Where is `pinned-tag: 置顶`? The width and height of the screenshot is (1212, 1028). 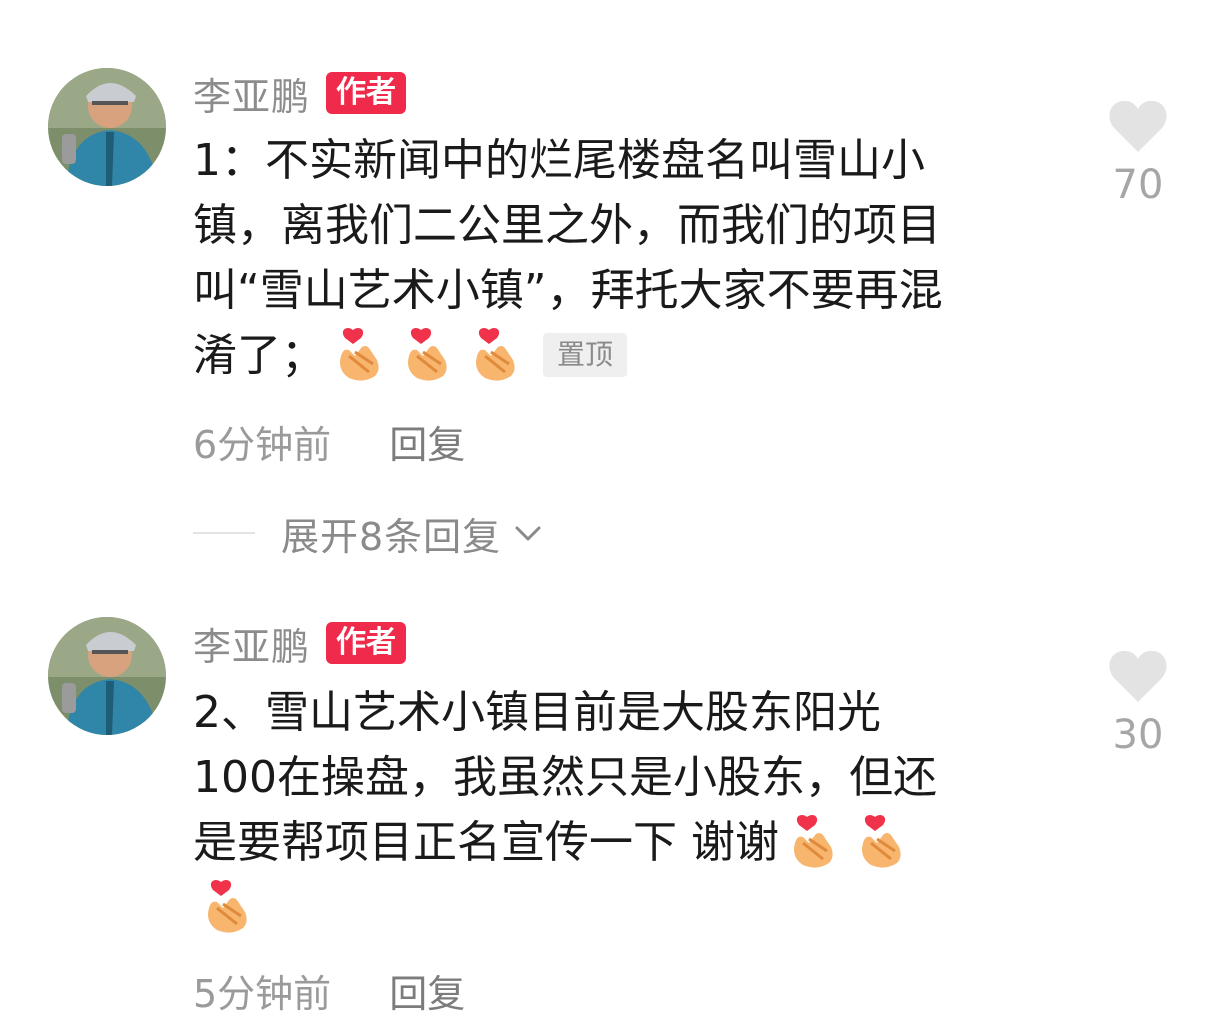
pinned-tag: 置顶 is located at coordinates (585, 355).